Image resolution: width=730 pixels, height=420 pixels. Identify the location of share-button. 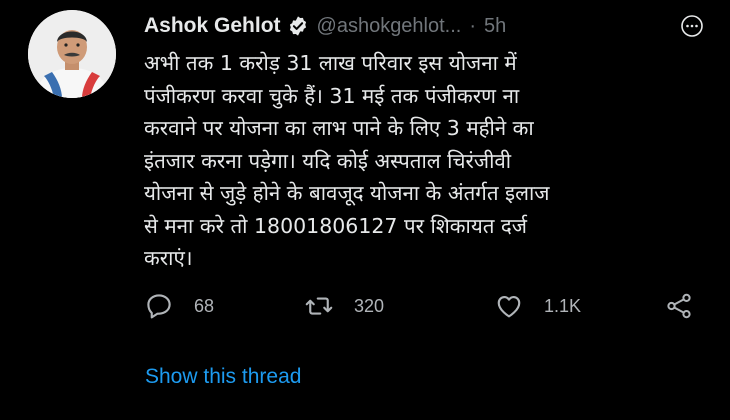
(679, 306).